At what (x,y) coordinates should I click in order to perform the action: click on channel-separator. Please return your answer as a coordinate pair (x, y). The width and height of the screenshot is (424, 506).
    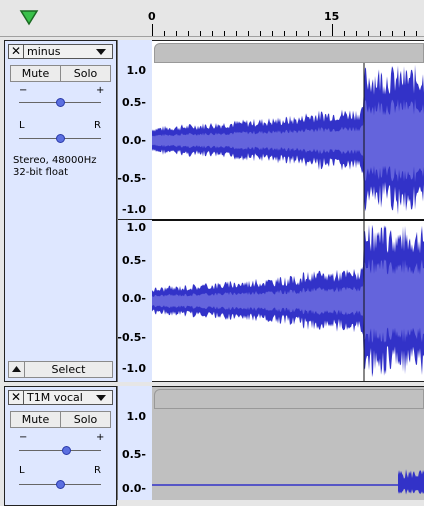
    Looking at the image, I should click on (288, 220).